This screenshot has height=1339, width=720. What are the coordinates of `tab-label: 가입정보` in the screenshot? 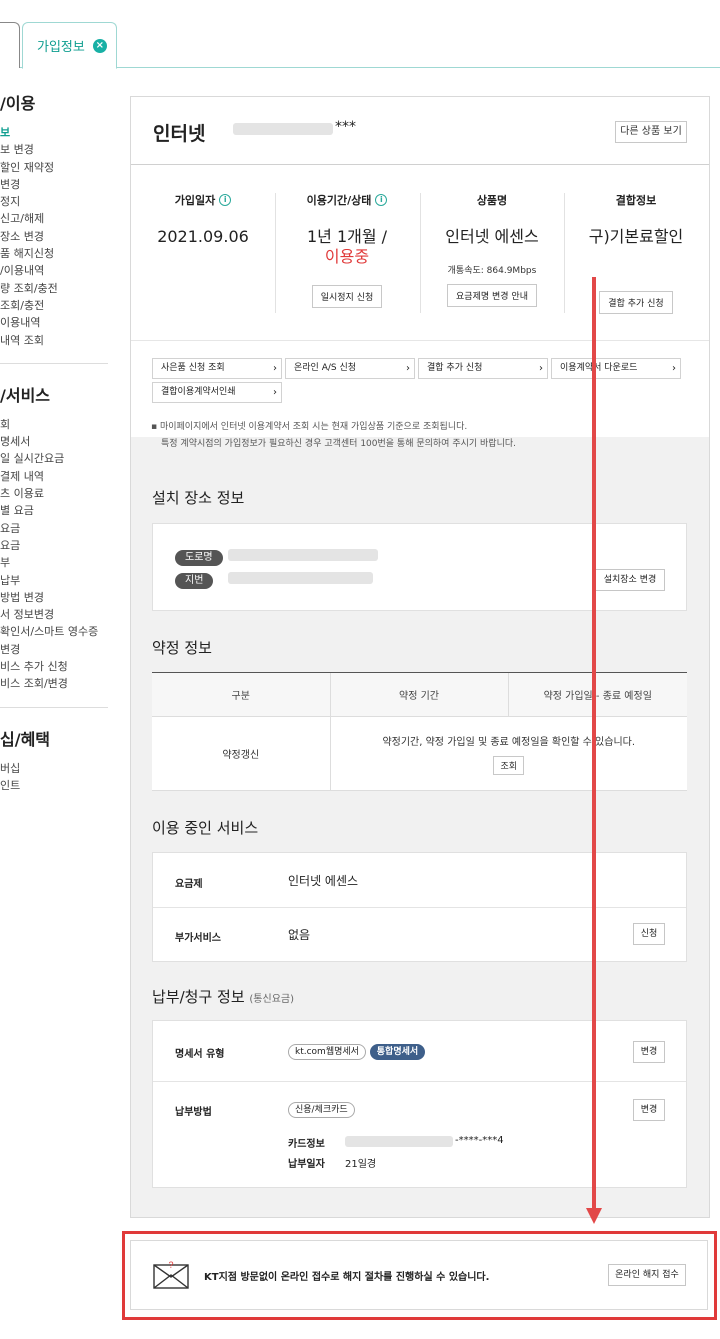 It's located at (61, 47).